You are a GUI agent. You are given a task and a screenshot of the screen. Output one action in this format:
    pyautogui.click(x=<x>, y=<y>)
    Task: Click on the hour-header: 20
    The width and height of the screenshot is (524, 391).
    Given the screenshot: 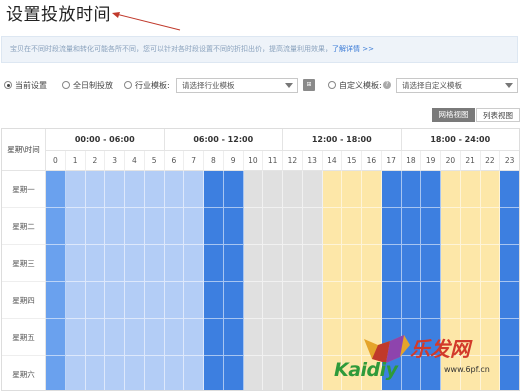 What is the action you would take?
    pyautogui.click(x=451, y=161)
    